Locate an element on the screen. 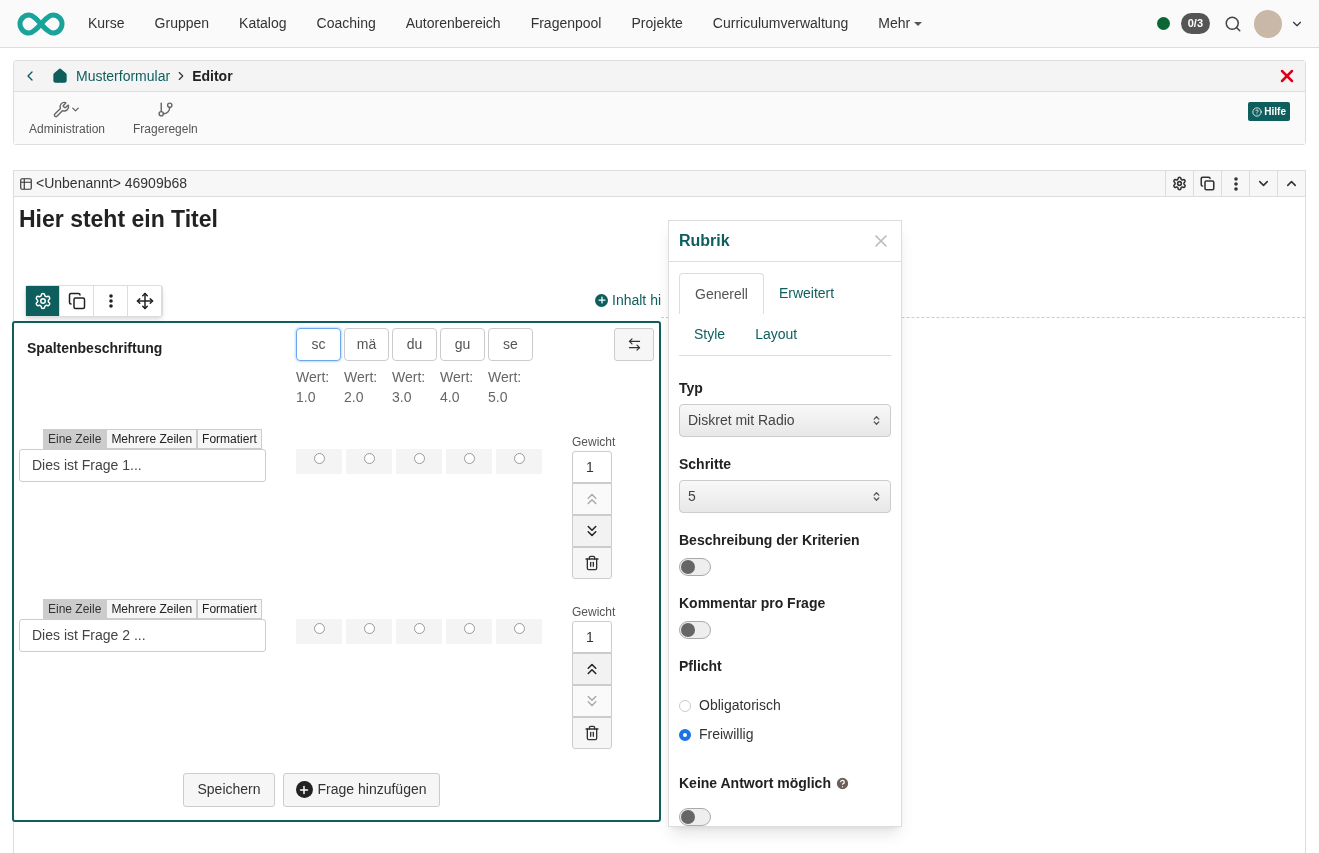 The height and width of the screenshot is (853, 1319). field-label: Keine Antwort möglich is located at coordinates (755, 783).